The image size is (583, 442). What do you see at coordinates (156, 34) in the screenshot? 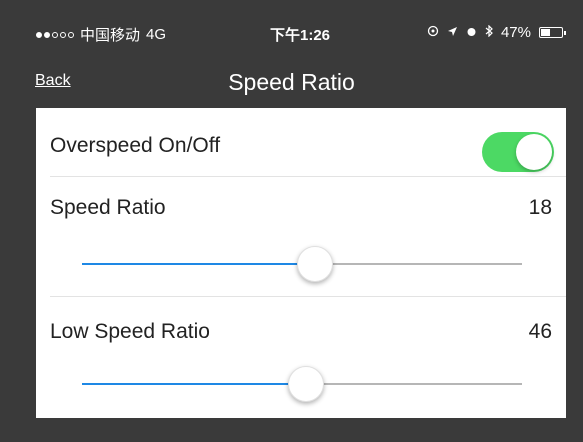
I see `network-label: 4G` at bounding box center [156, 34].